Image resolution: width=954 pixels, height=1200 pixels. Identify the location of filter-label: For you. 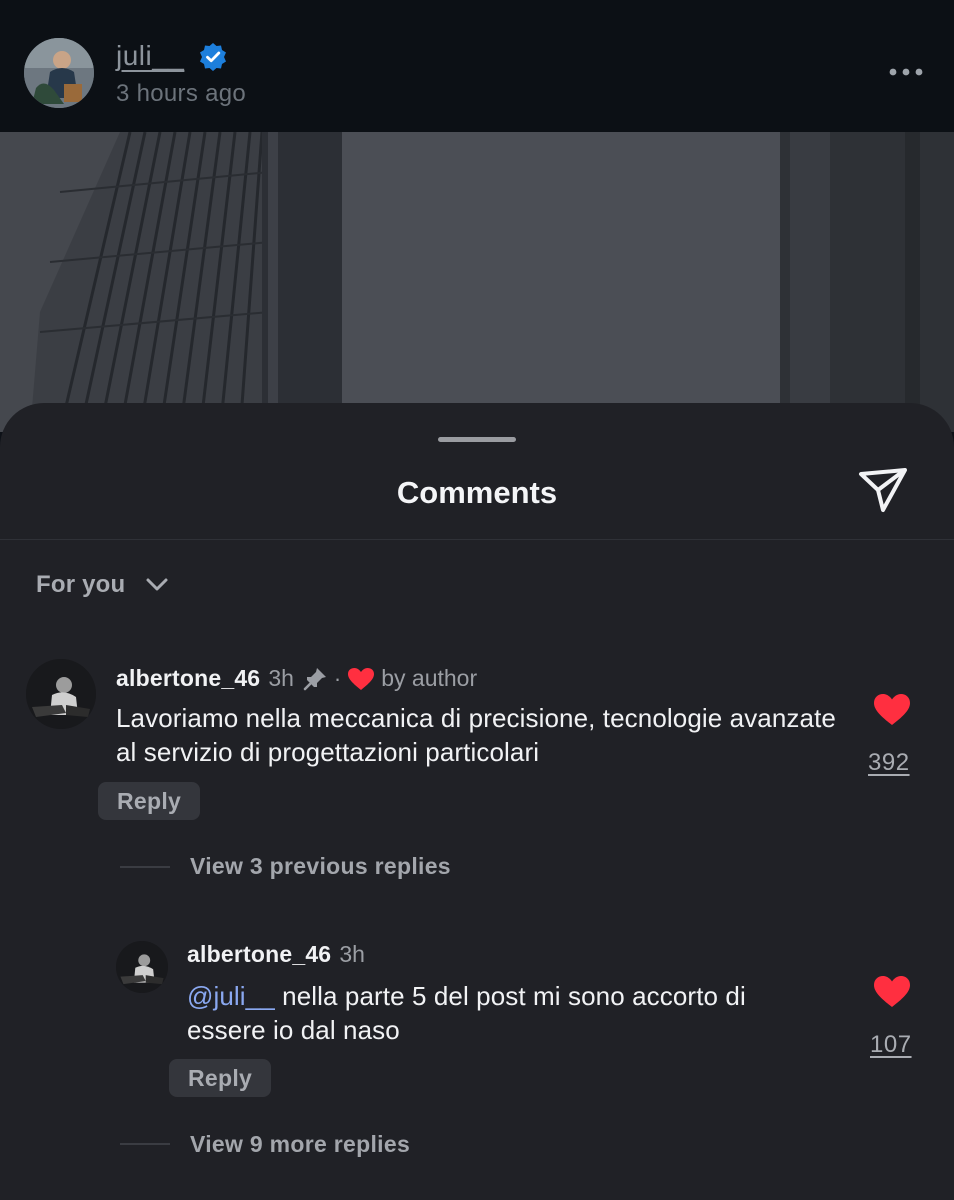
(81, 584).